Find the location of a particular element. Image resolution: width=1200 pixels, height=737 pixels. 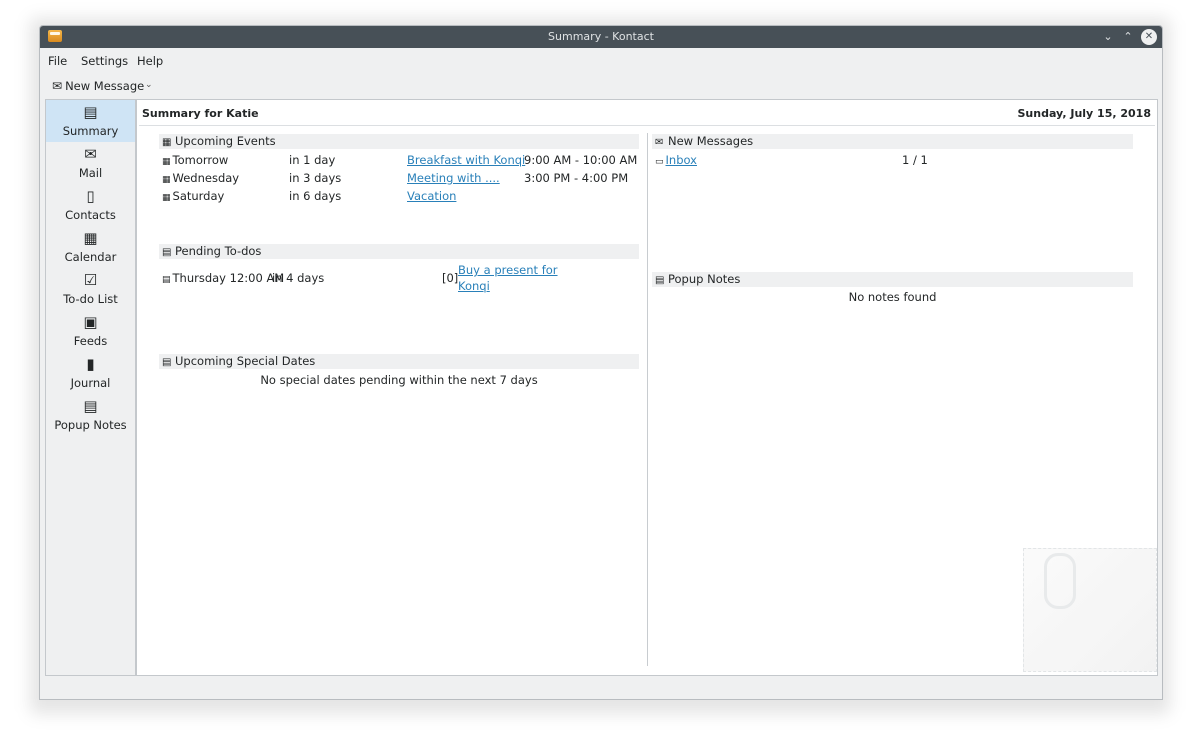

event-day: ▦ Tomorrow is located at coordinates (195, 160).